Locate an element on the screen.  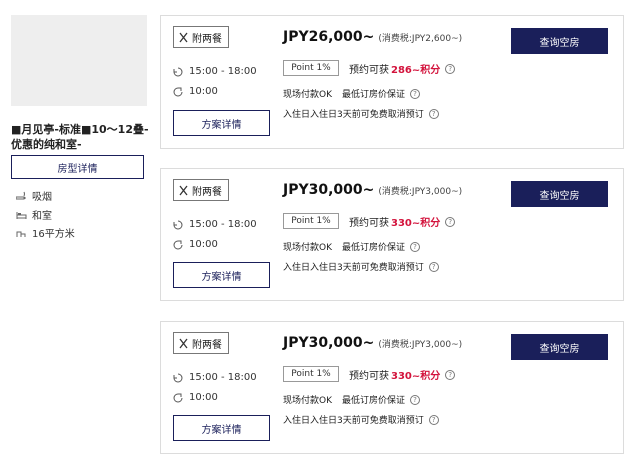
price: JPY26,000~ (消费税:JPY2,600~) is located at coordinates (372, 37).